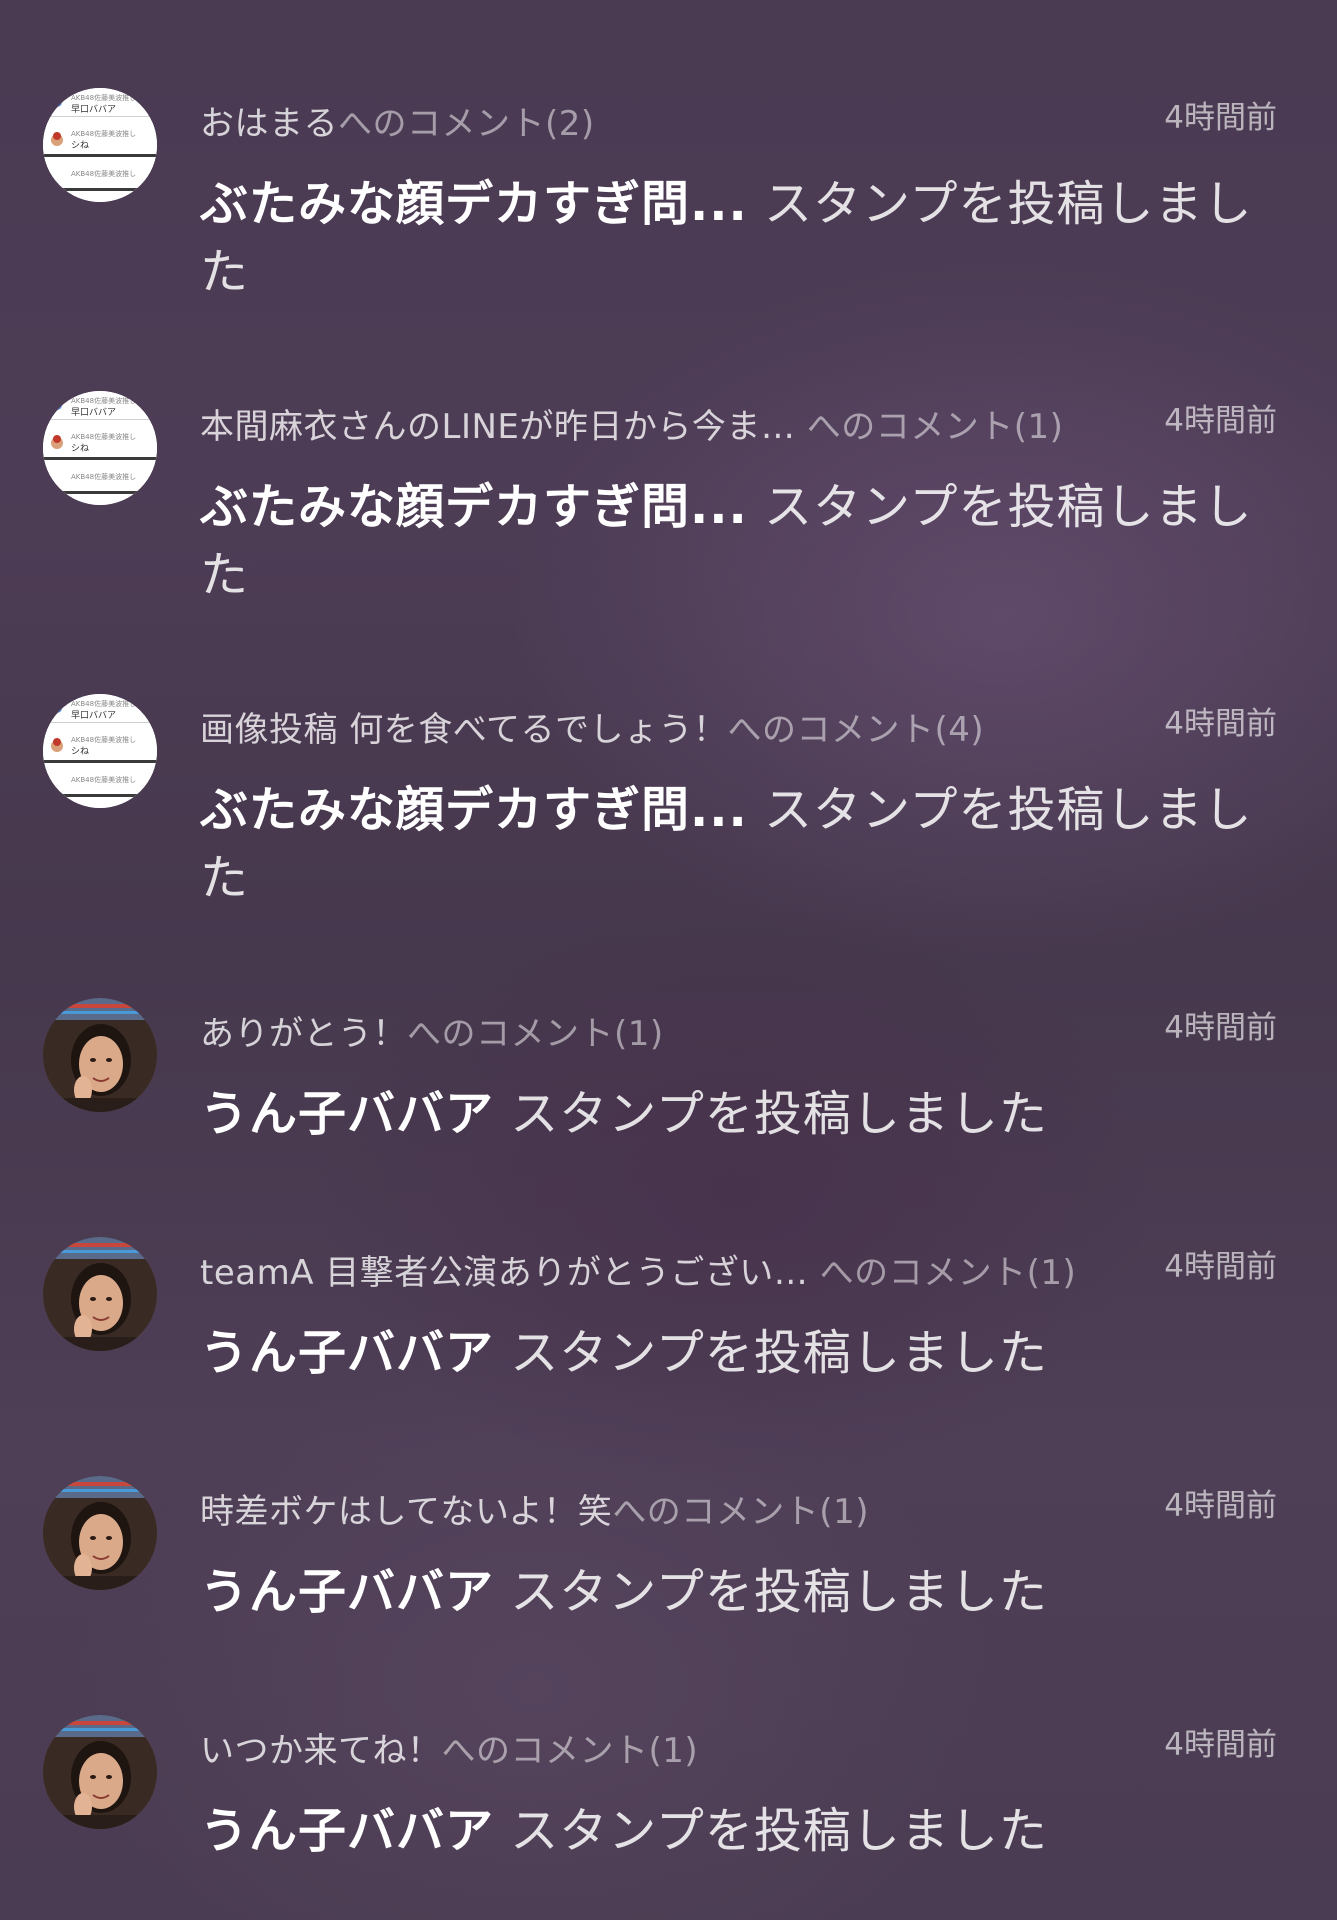  Describe the element at coordinates (406, 1512) in the screenshot. I see `post-title: 時差ボケはしてないよ！笑` at that location.